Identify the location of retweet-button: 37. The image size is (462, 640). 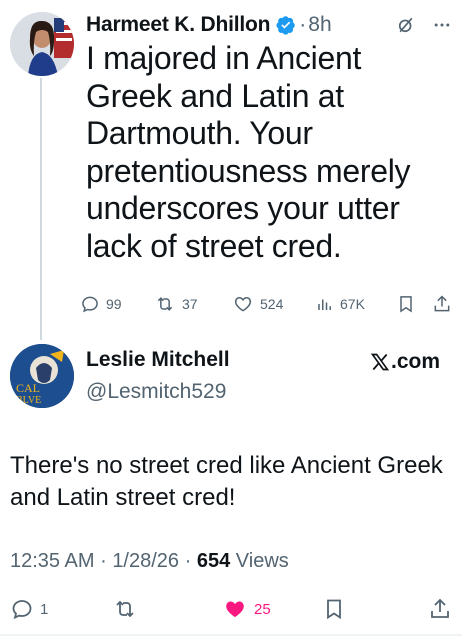
(193, 304).